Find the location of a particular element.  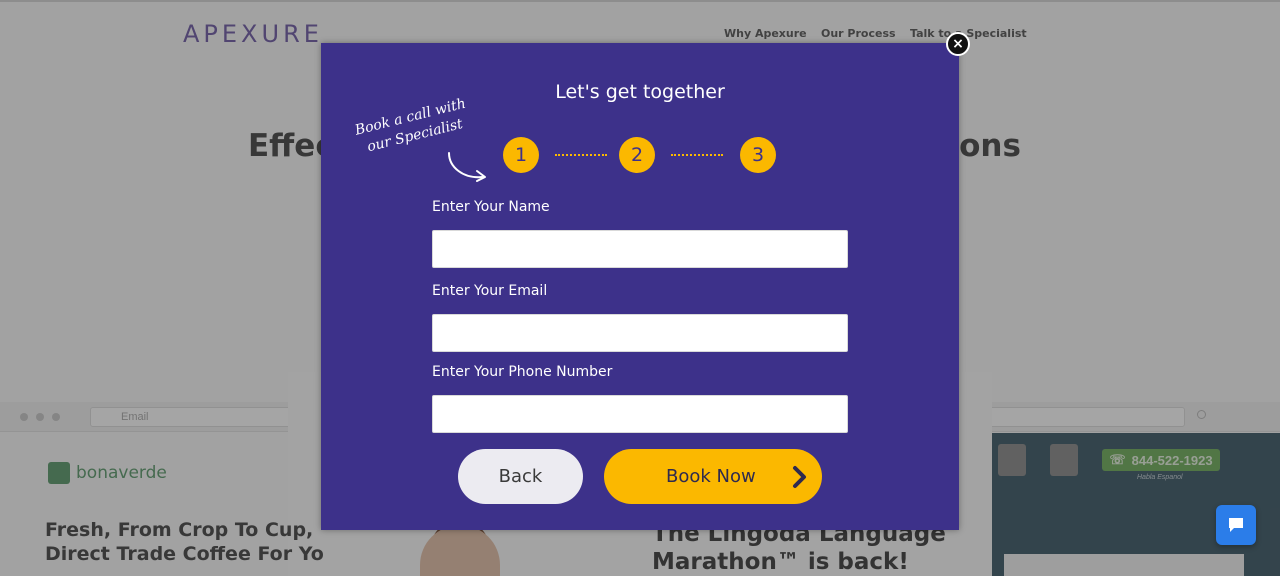

step-2: 2 is located at coordinates (637, 155).